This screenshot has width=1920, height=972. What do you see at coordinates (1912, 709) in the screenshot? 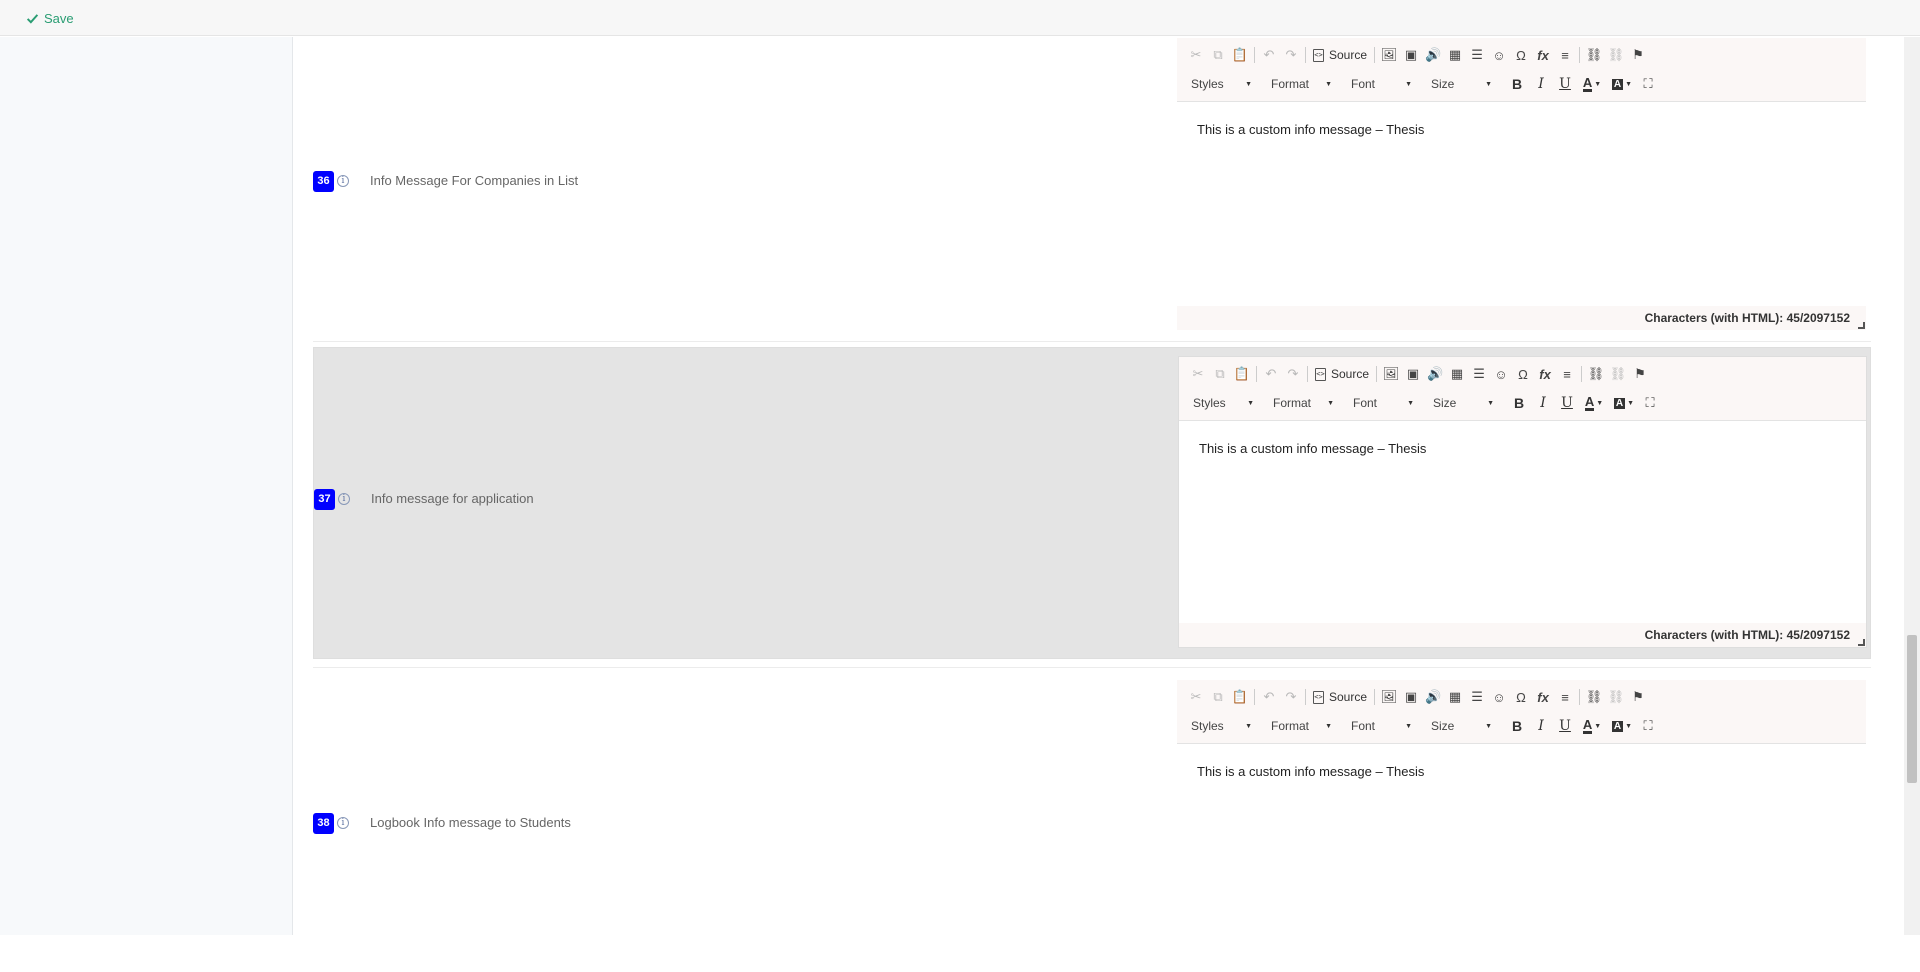
I see `scrollbar-thumb` at bounding box center [1912, 709].